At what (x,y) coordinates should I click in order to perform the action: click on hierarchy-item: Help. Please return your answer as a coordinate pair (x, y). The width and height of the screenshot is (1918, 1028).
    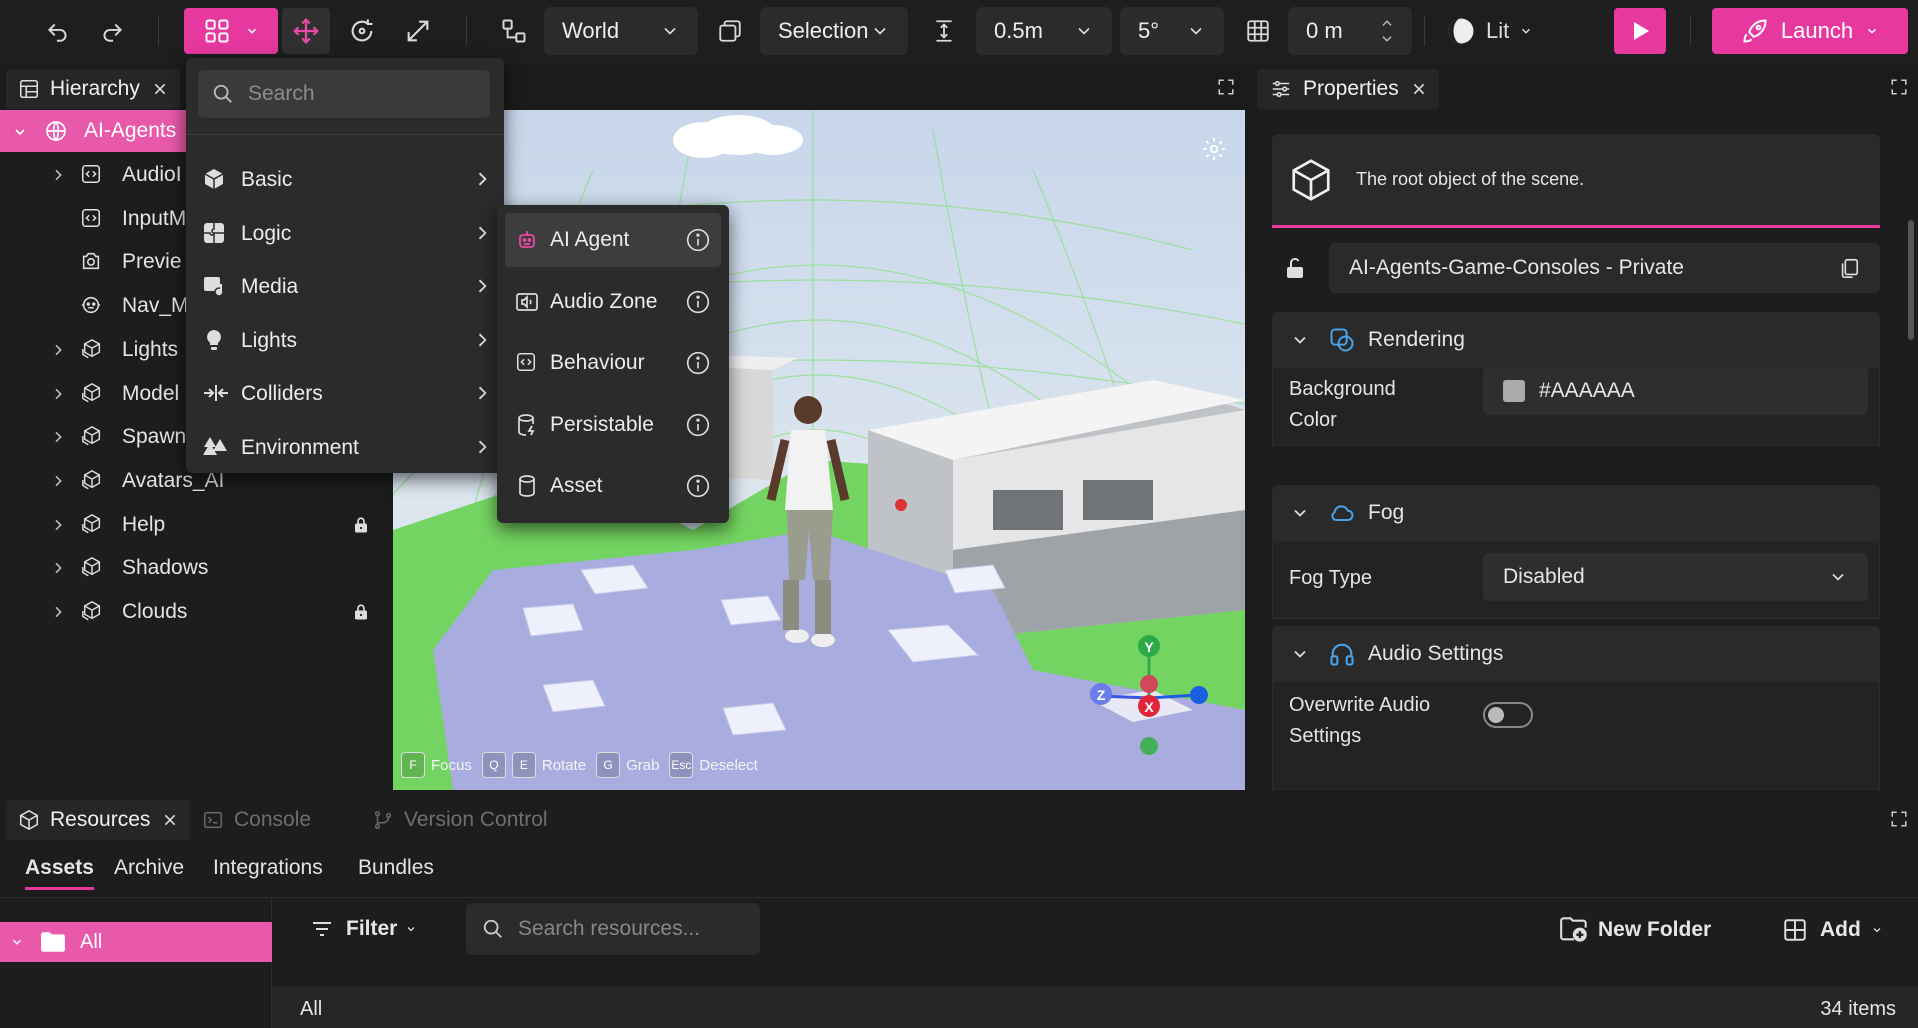
    Looking at the image, I should click on (192, 525).